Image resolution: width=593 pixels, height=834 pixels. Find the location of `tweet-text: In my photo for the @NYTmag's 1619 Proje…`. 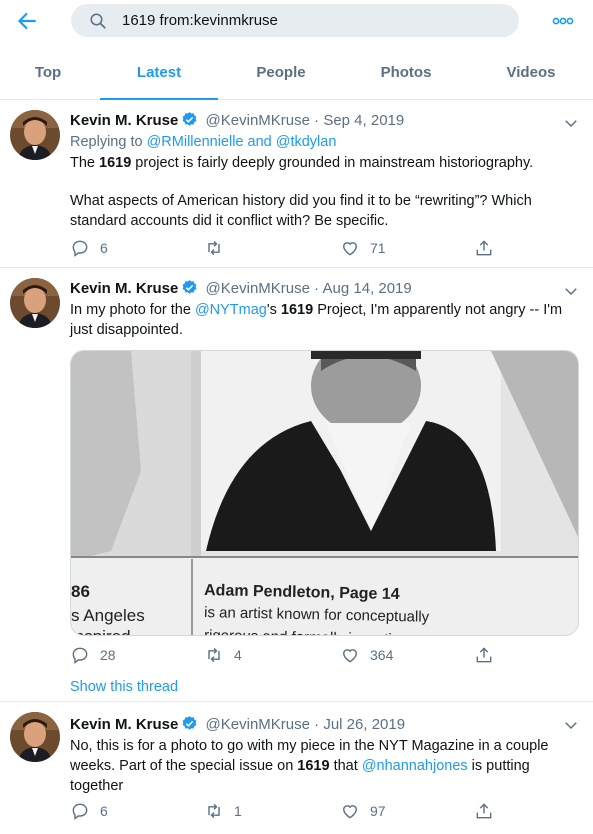

tweet-text: In my photo for the @NYTmag's 1619 Proje… is located at coordinates (316, 320).